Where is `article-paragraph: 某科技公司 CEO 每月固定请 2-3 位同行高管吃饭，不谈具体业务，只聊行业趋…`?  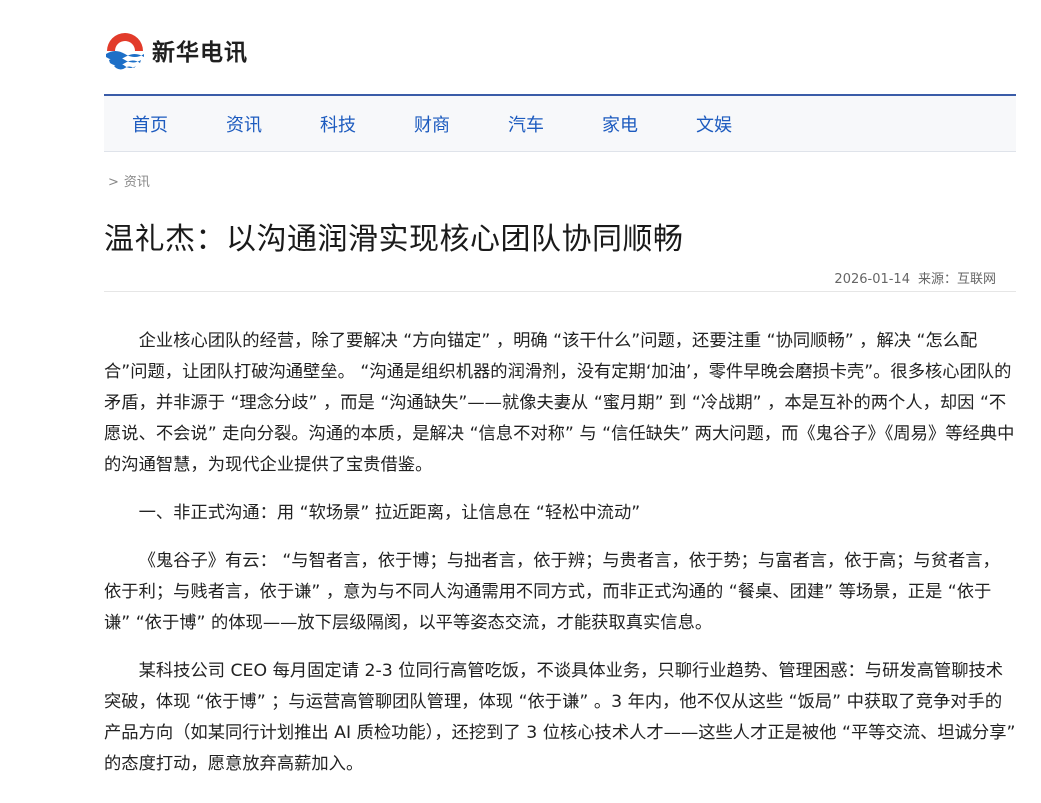
article-paragraph: 某科技公司 CEO 每月固定请 2-3 位同行高管吃饭，不谈具体业务，只聊行业趋… is located at coordinates (560, 717).